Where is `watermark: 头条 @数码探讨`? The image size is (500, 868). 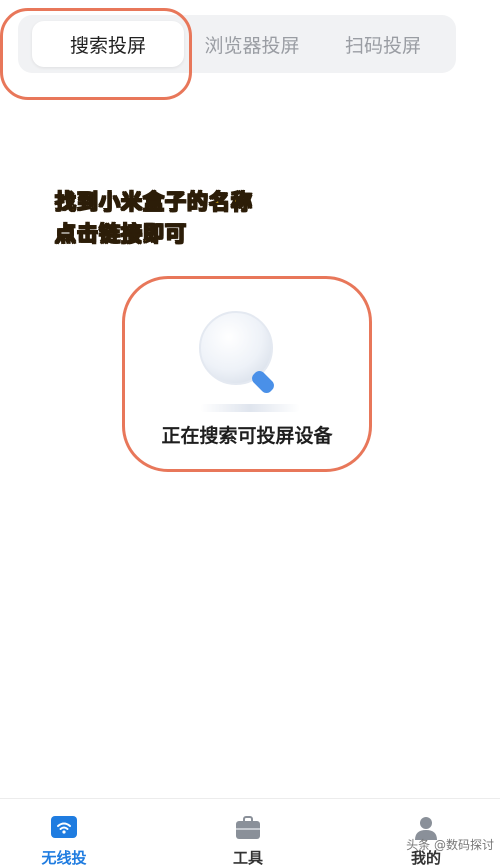 watermark: 头条 @数码探讨 is located at coordinates (450, 845).